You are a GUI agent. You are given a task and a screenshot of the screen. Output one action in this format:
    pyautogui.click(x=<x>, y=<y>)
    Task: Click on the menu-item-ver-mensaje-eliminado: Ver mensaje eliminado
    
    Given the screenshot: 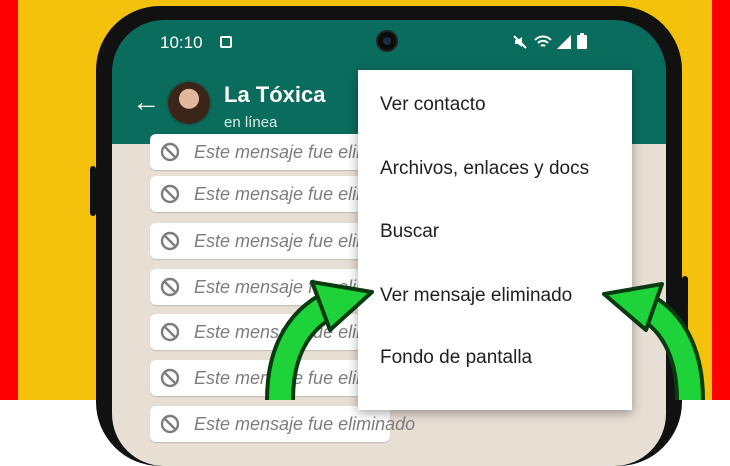 What is the action you would take?
    pyautogui.click(x=476, y=296)
    